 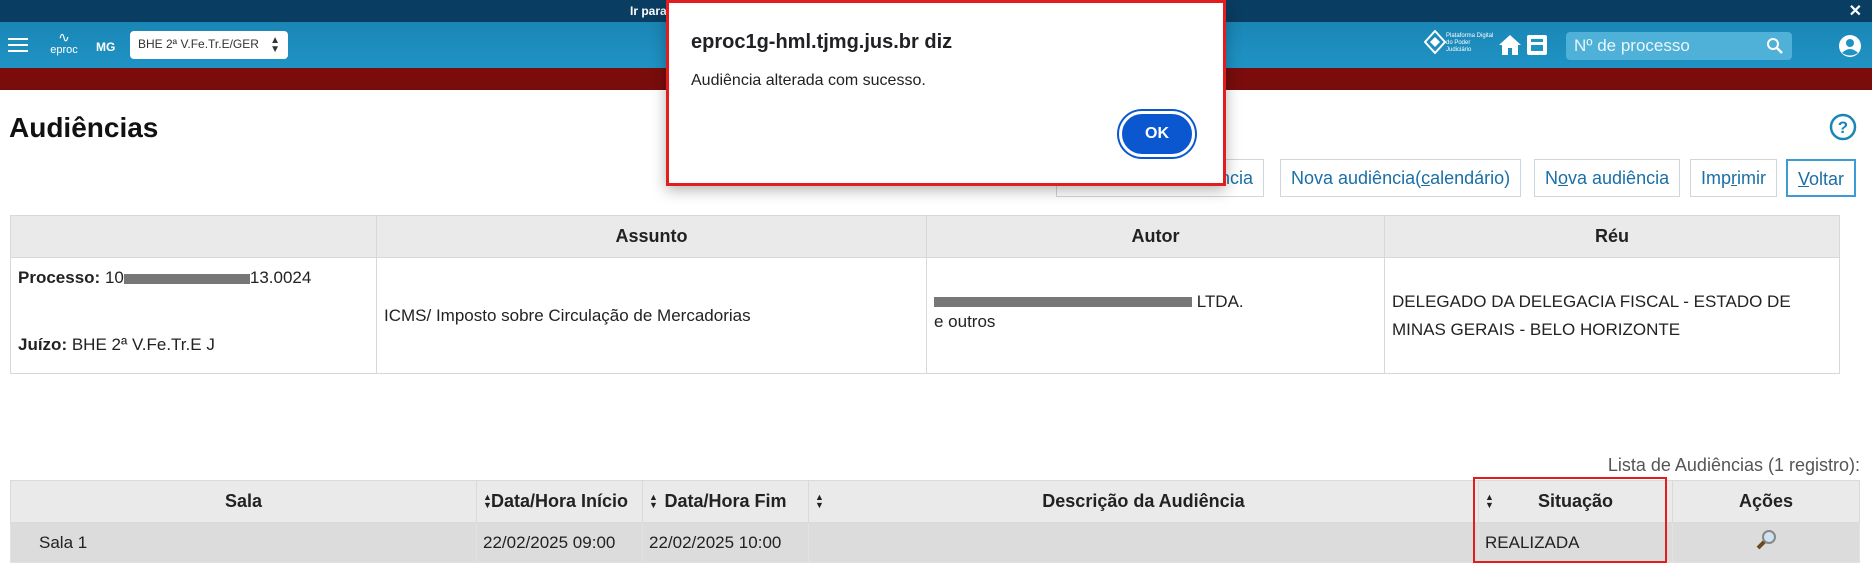 I want to click on cell-descricao, so click(x=1143, y=542).